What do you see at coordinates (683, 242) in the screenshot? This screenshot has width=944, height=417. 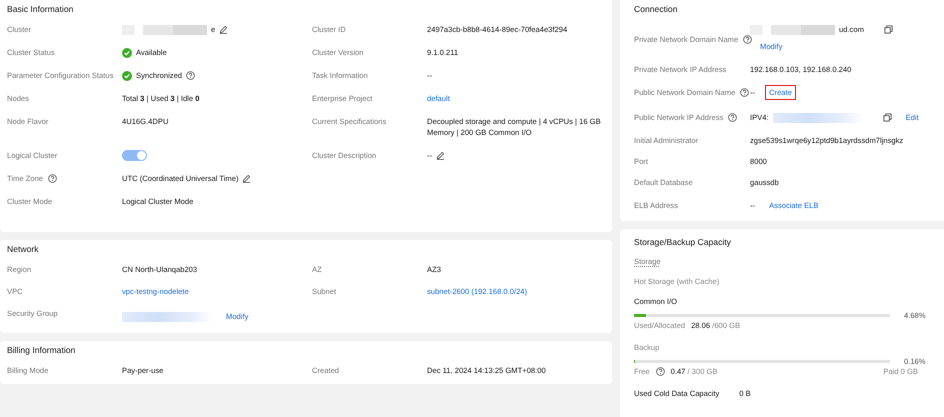 I see `section-title: Storage/Backup Capacity` at bounding box center [683, 242].